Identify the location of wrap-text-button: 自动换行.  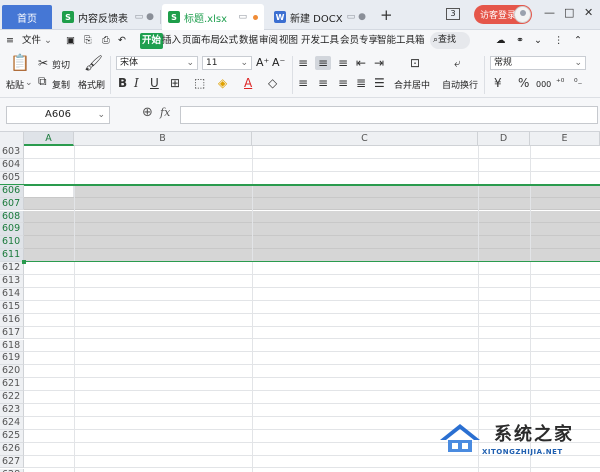
(460, 84).